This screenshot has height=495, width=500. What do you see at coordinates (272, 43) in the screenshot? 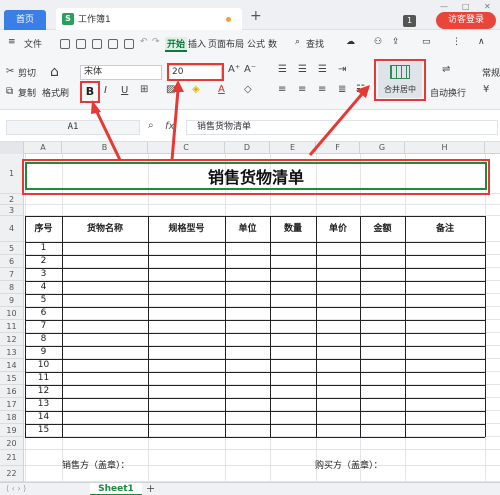
I see `tab-data: 数` at bounding box center [272, 43].